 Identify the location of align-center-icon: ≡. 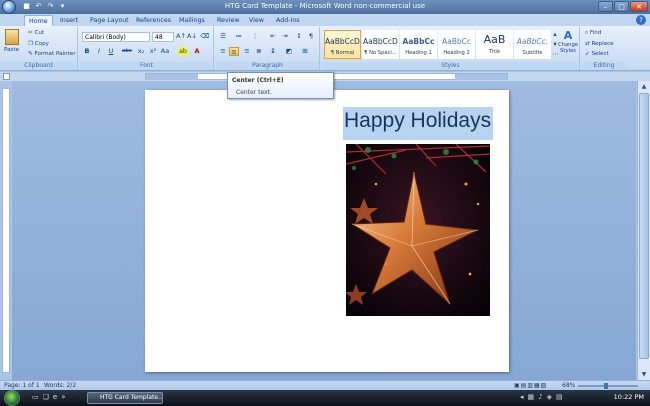
(234, 51).